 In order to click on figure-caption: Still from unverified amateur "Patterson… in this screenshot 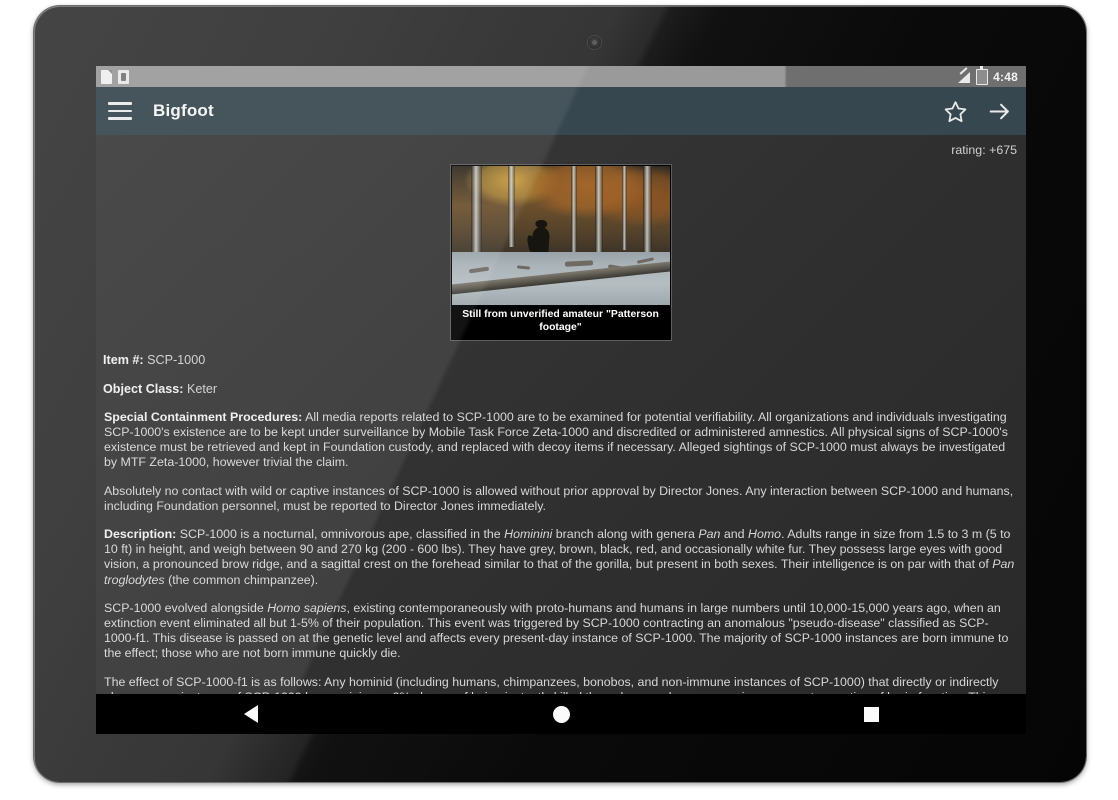, I will do `click(560, 322)`.